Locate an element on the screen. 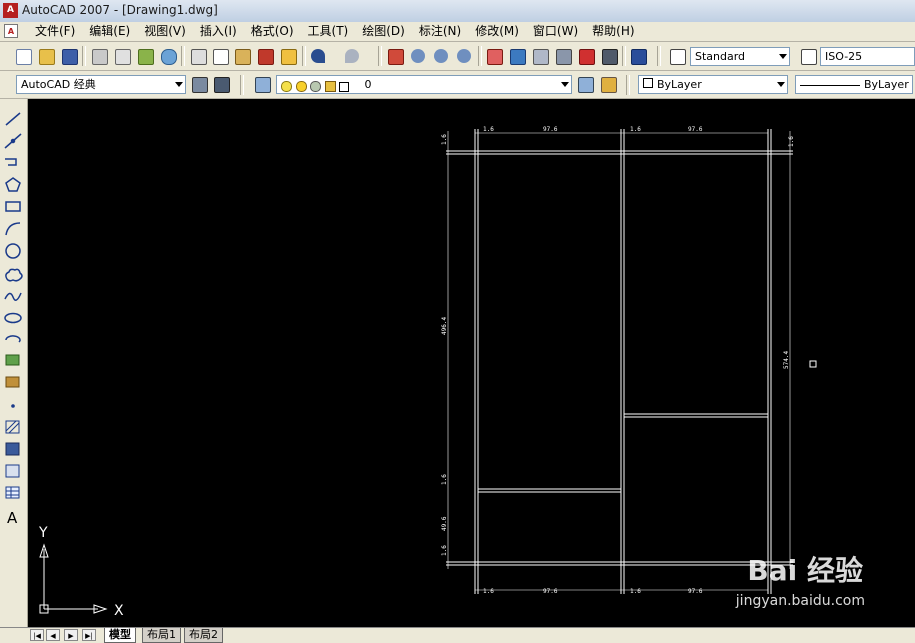 This screenshot has height=643, width=915. rectangle-icon is located at coordinates (13, 206).